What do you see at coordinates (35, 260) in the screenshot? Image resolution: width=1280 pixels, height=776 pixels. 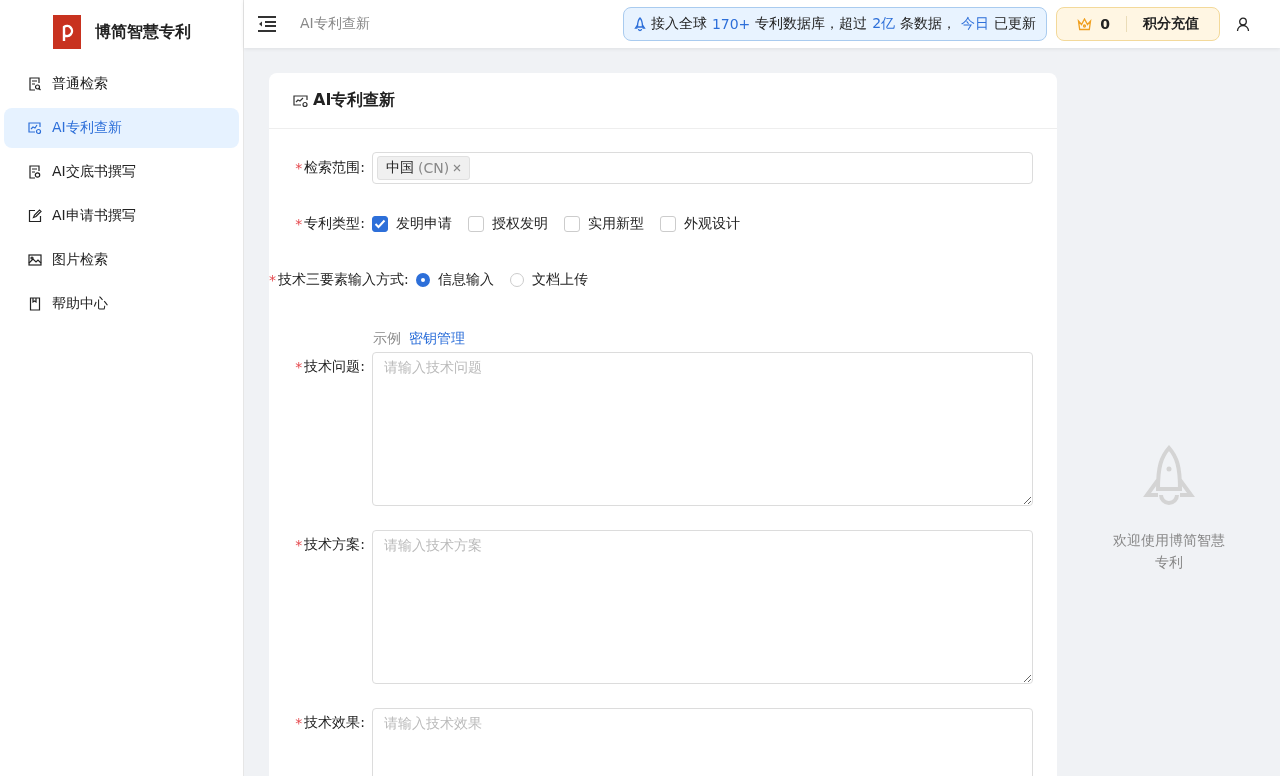 I see `image-icon` at bounding box center [35, 260].